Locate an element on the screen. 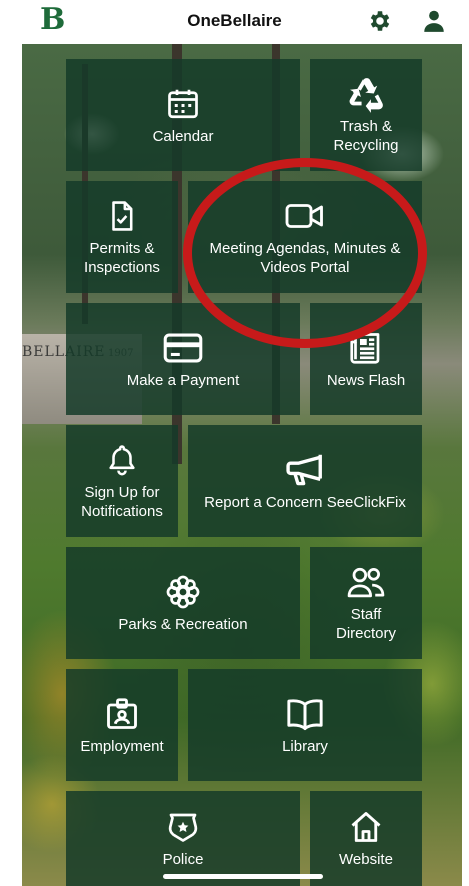 The height and width of the screenshot is (886, 469). tile-sign-up-notifications-label: Sign Up for Notifications is located at coordinates (122, 502).